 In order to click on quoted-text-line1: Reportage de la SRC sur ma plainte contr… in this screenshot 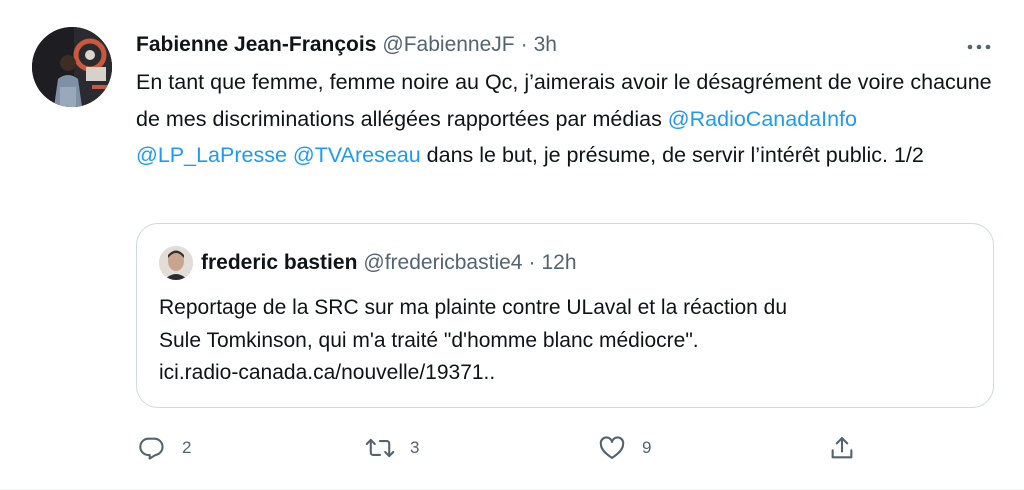, I will do `click(473, 307)`.